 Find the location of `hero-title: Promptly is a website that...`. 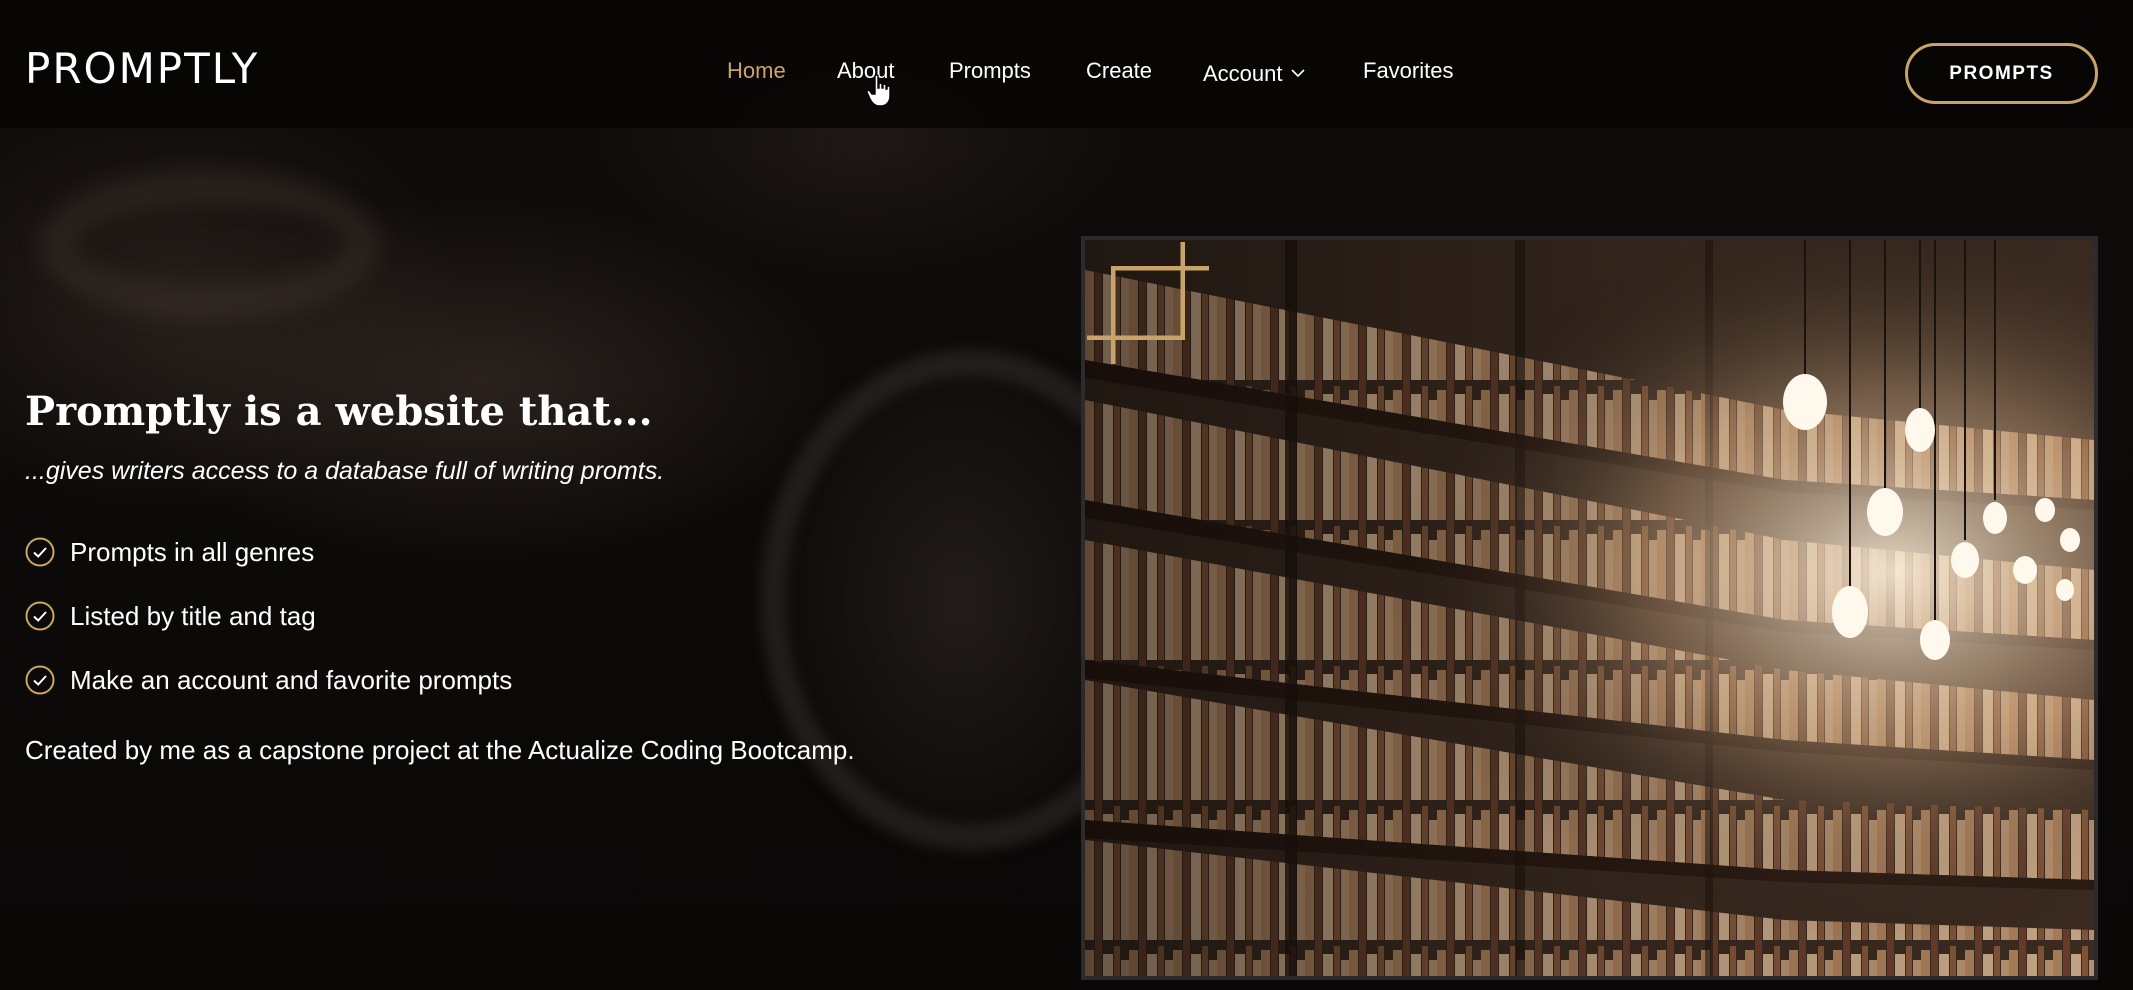

hero-title: Promptly is a website that... is located at coordinates (339, 411).